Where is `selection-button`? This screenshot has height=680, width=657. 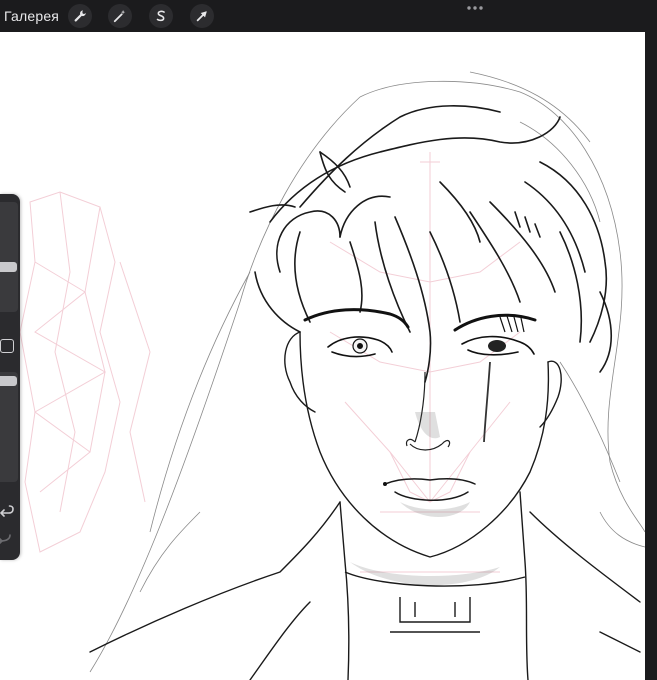 selection-button is located at coordinates (161, 16).